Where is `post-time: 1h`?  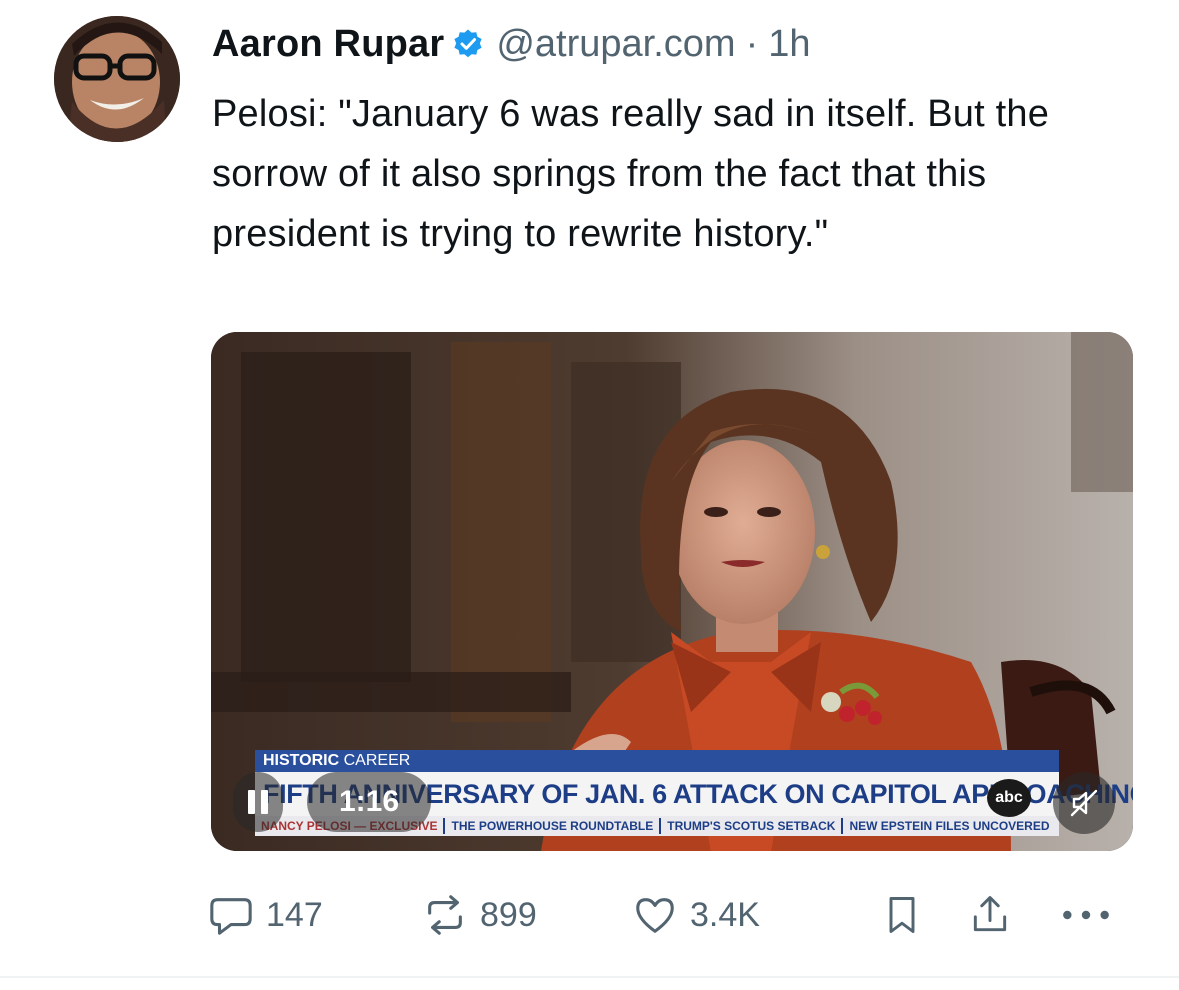
post-time: 1h is located at coordinates (789, 44).